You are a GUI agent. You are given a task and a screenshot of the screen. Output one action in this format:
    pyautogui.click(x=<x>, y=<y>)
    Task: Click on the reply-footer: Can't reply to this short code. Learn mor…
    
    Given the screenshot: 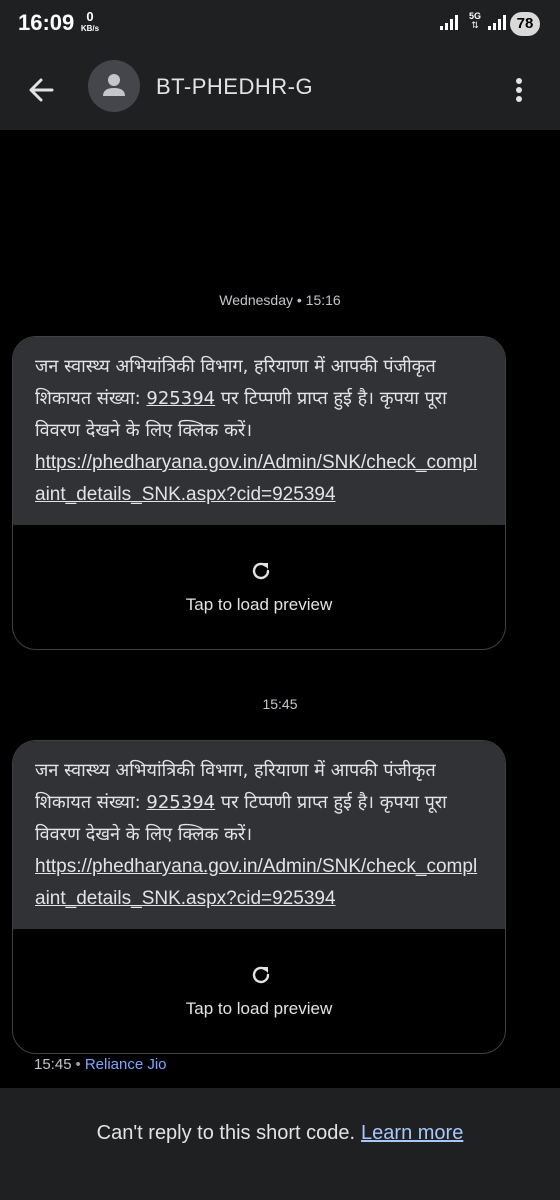 What is the action you would take?
    pyautogui.click(x=280, y=1144)
    